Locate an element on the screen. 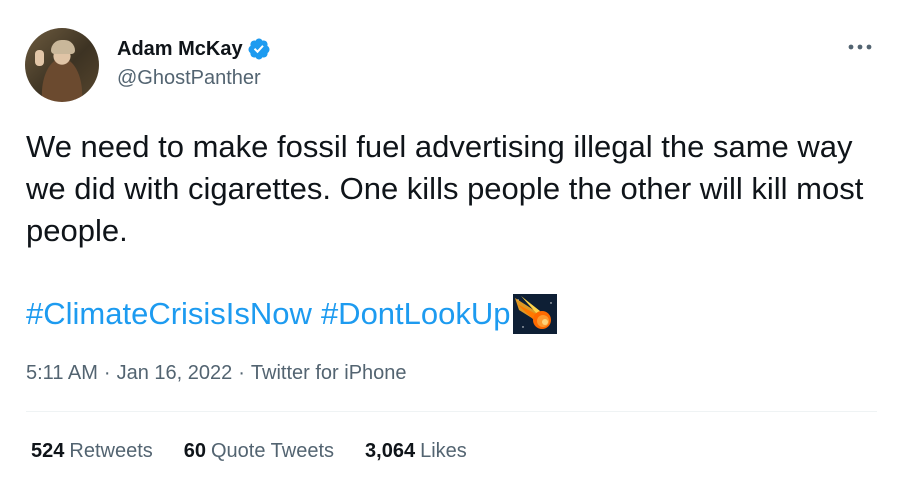 The width and height of the screenshot is (900, 493). quote-tweets-stat: 60 Quote Tweets is located at coordinates (259, 451).